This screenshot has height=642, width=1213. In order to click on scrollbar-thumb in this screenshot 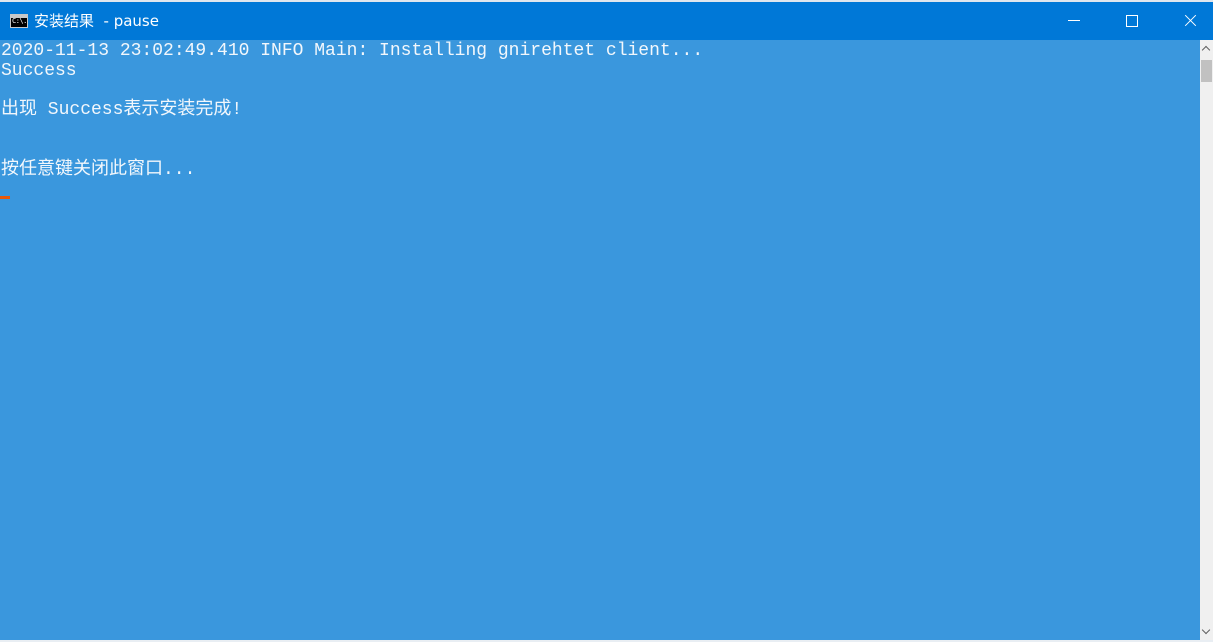, I will do `click(1206, 71)`.